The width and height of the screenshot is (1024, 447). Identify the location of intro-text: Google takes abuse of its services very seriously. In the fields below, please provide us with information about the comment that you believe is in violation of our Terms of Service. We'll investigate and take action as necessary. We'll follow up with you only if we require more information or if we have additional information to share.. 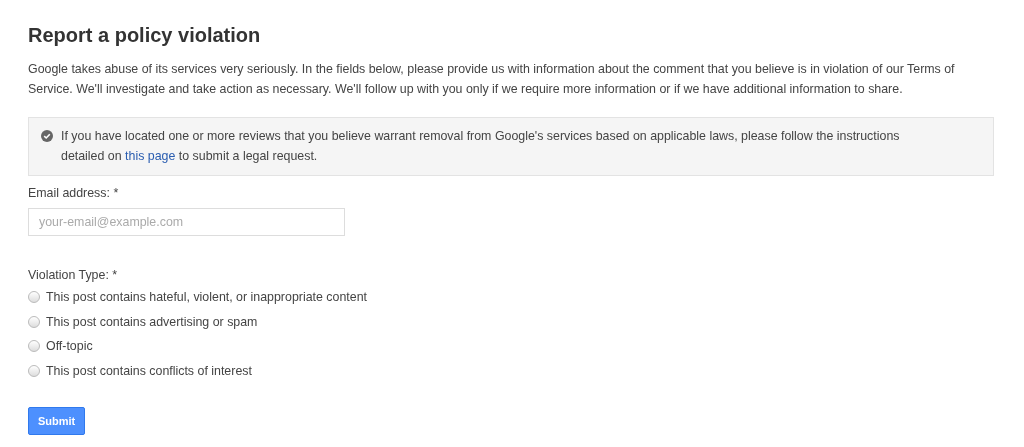
(492, 79).